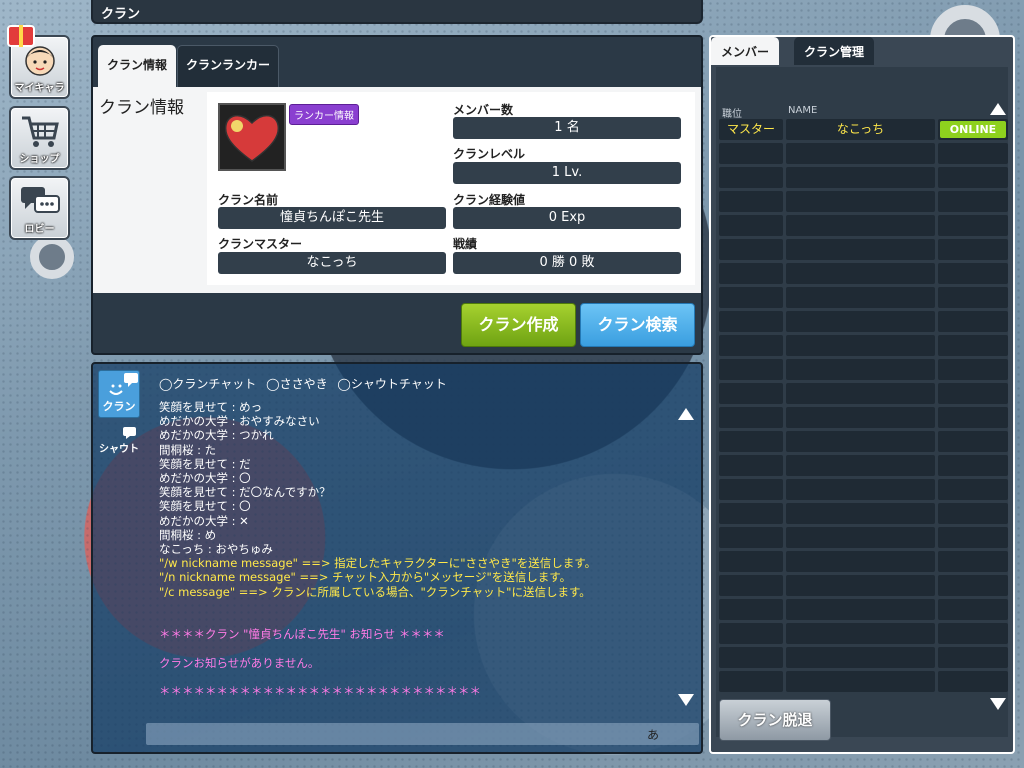 The image size is (1024, 768). I want to click on nav-lobby-label: ロビー, so click(39, 229).